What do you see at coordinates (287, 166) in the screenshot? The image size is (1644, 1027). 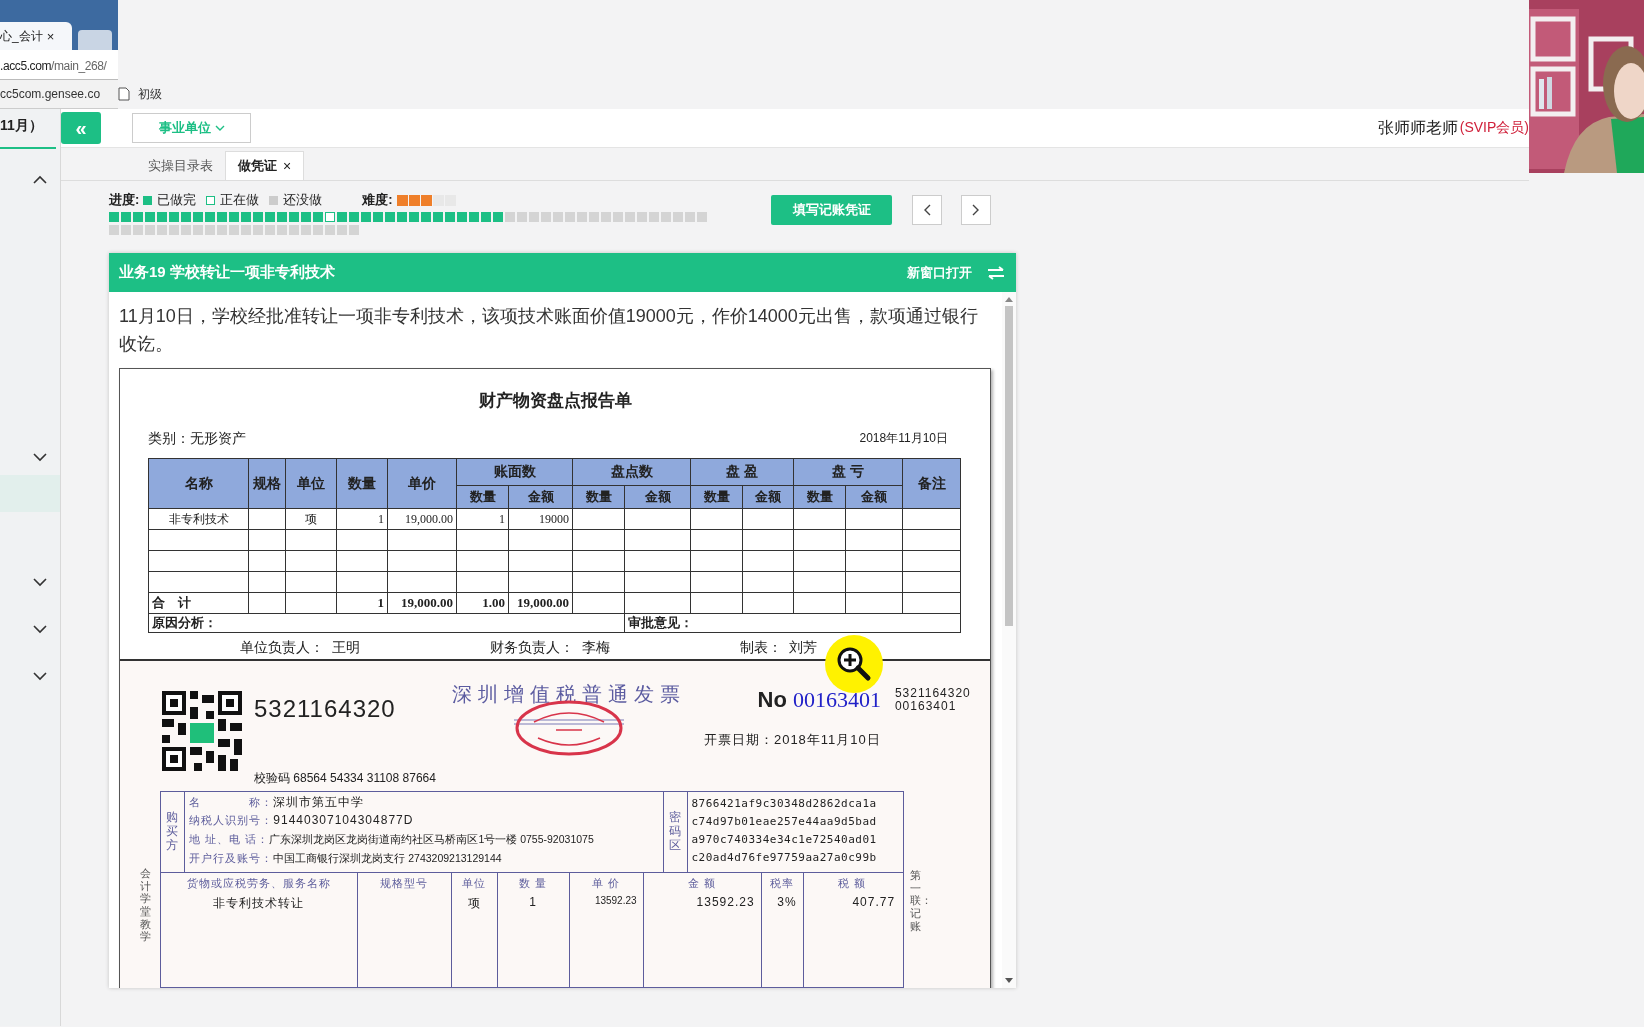 I see `close-icon: ×` at bounding box center [287, 166].